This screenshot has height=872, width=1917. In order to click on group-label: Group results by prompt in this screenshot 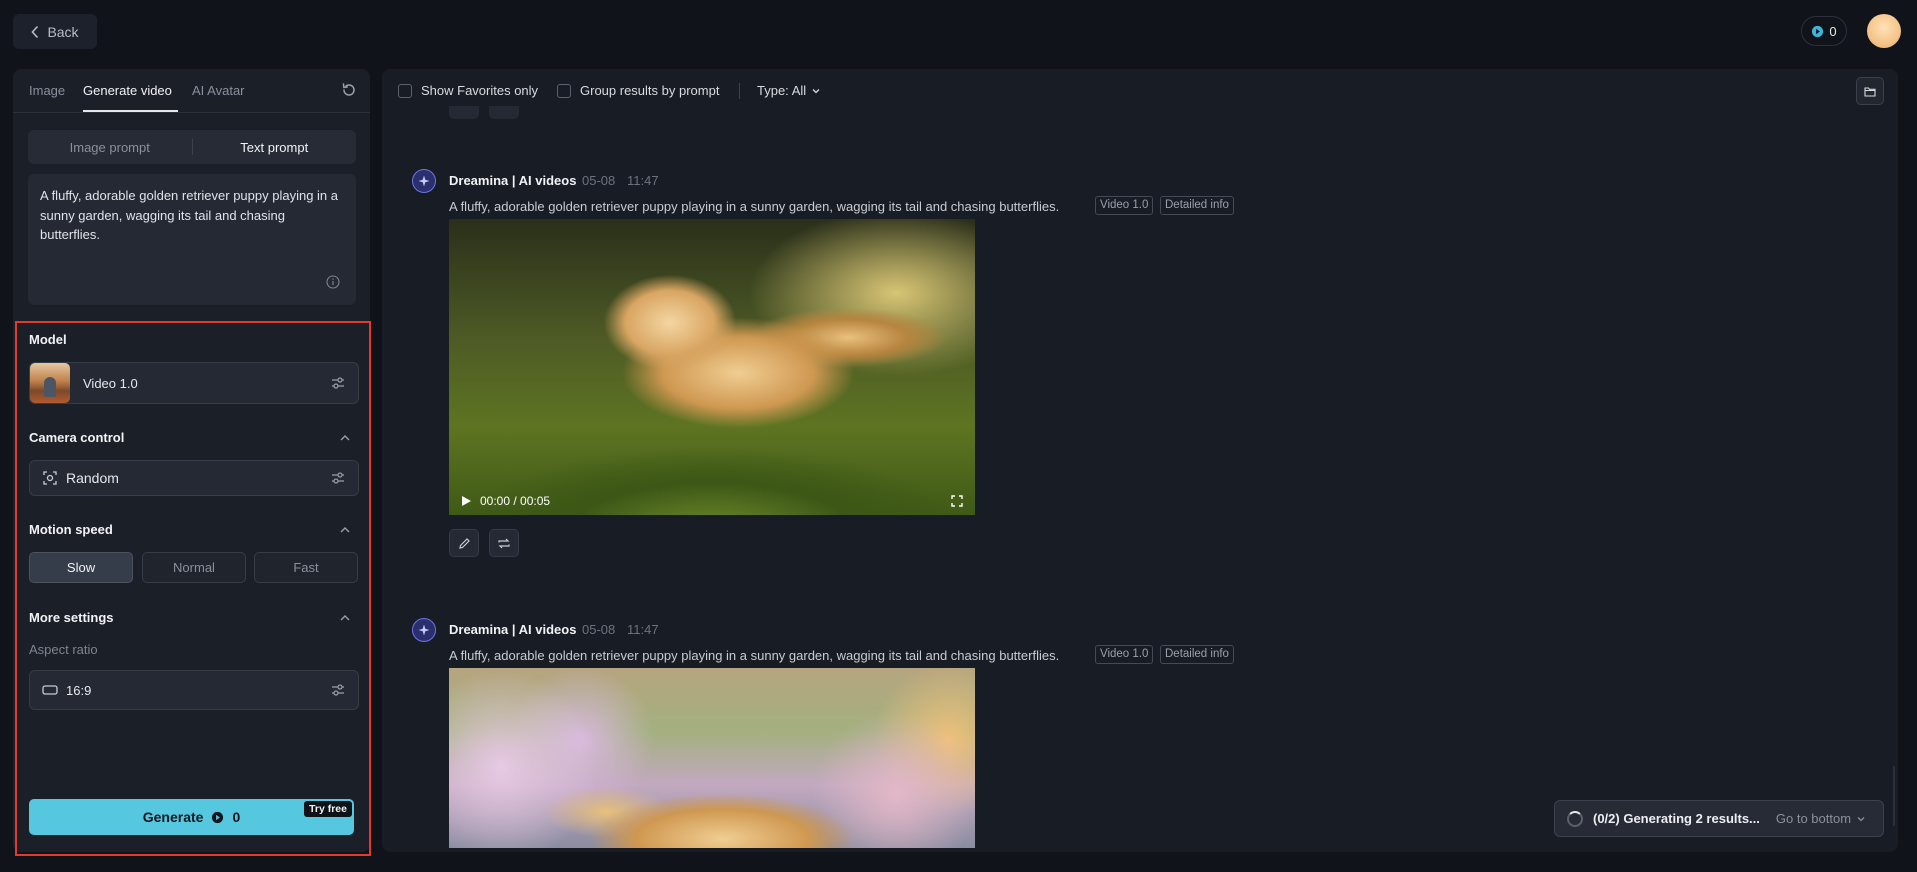, I will do `click(650, 90)`.